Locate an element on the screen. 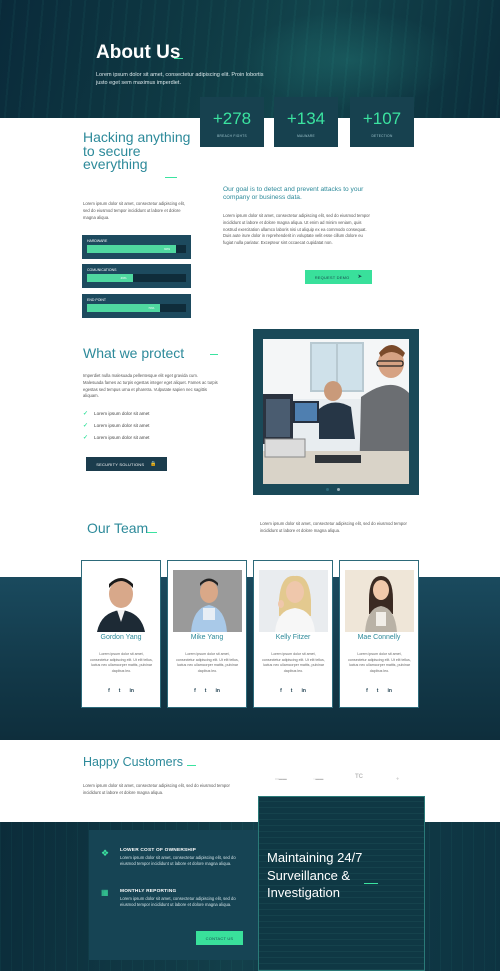 The width and height of the screenshot is (500, 971). skill-percent: 74% is located at coordinates (151, 308).